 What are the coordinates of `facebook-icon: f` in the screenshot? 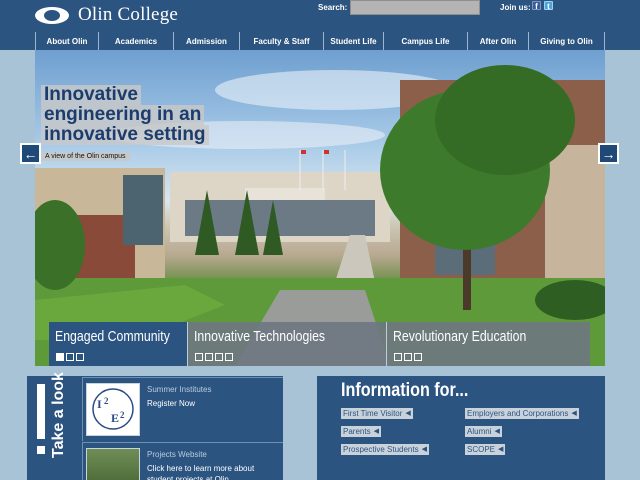 It's located at (536, 6).